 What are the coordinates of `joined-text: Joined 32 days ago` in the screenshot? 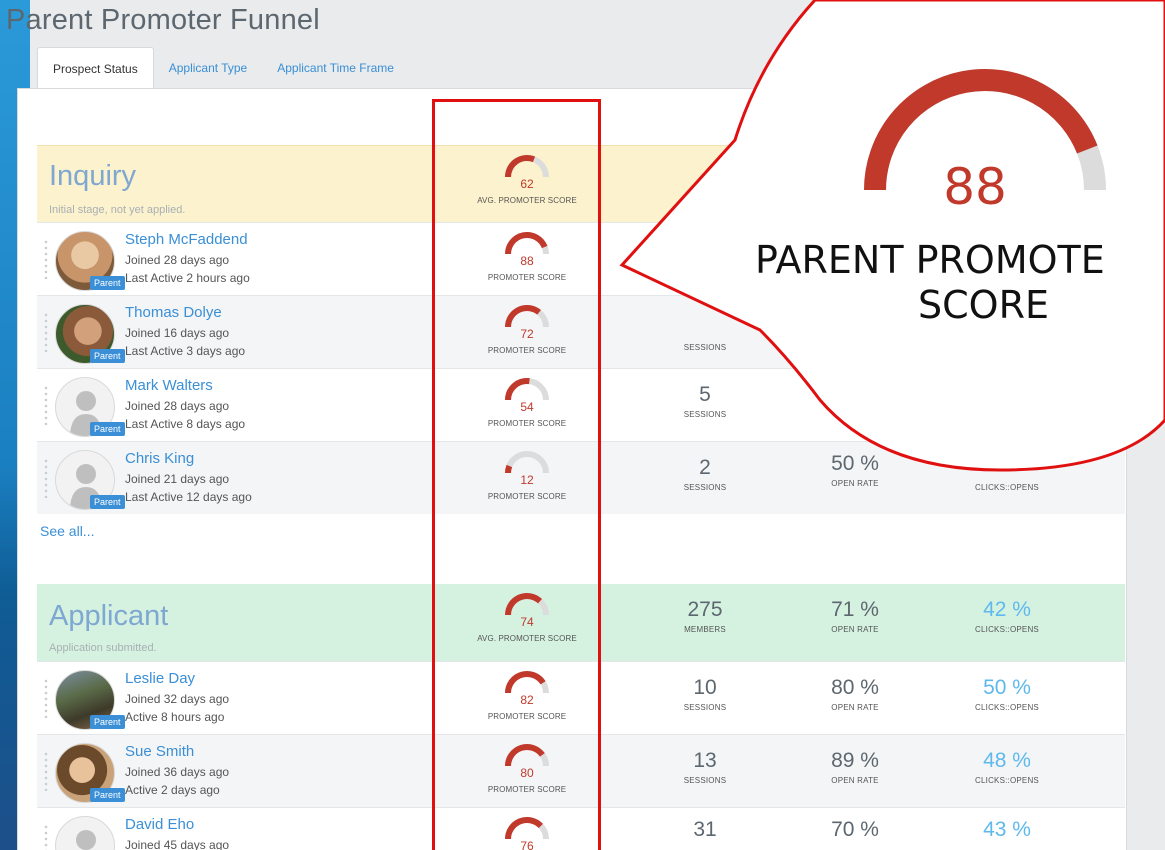 It's located at (177, 699).